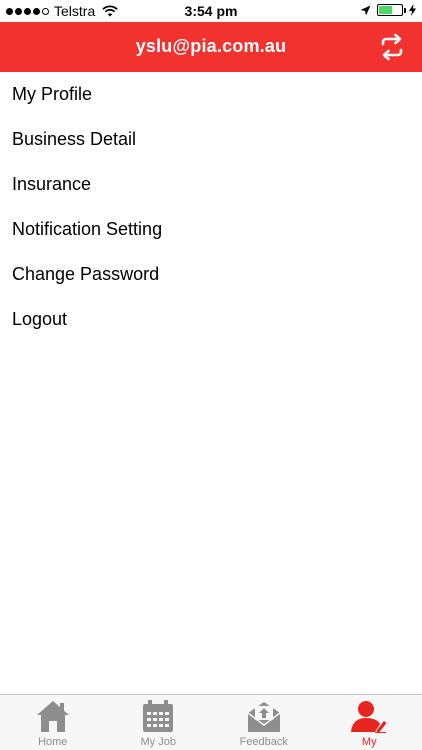  I want to click on location-arrow-icon, so click(365, 10).